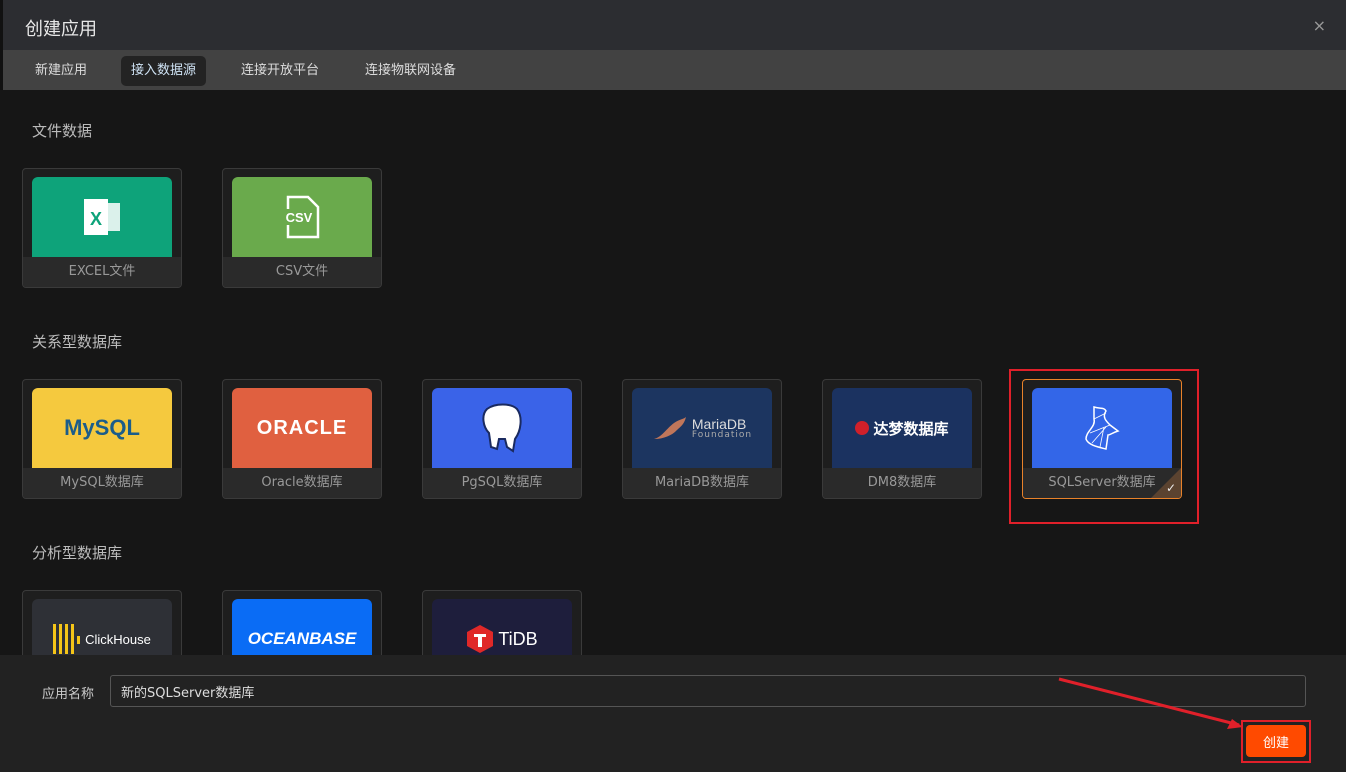 The image size is (1346, 772). I want to click on section-title-analytic: 分析型数据库, so click(77, 553).